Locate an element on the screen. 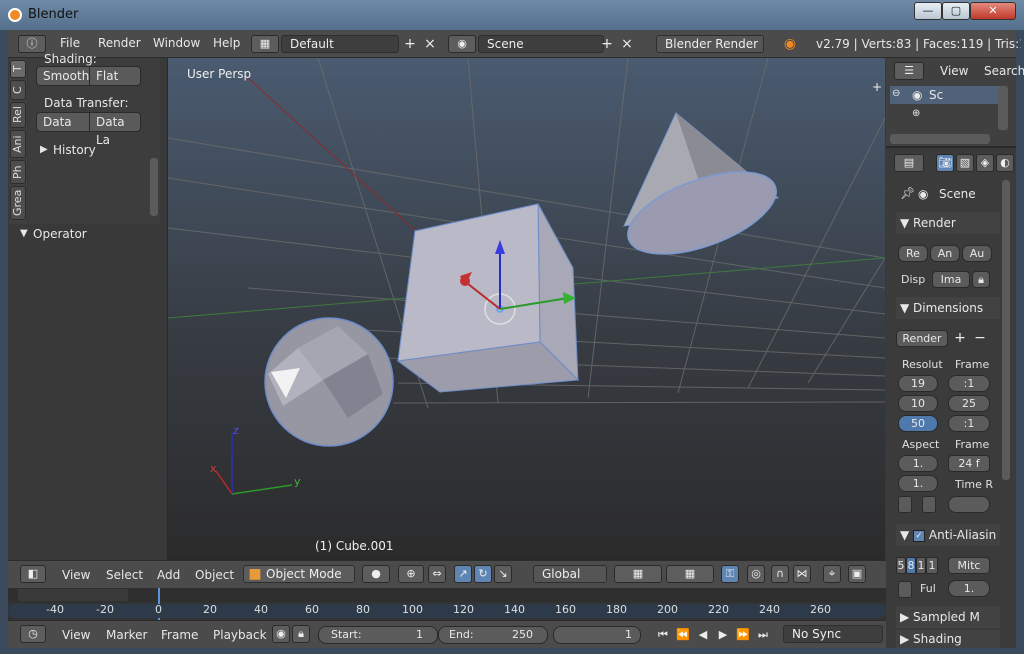 The image size is (1024, 654). scene-icon: ◉ is located at coordinates (462, 44).